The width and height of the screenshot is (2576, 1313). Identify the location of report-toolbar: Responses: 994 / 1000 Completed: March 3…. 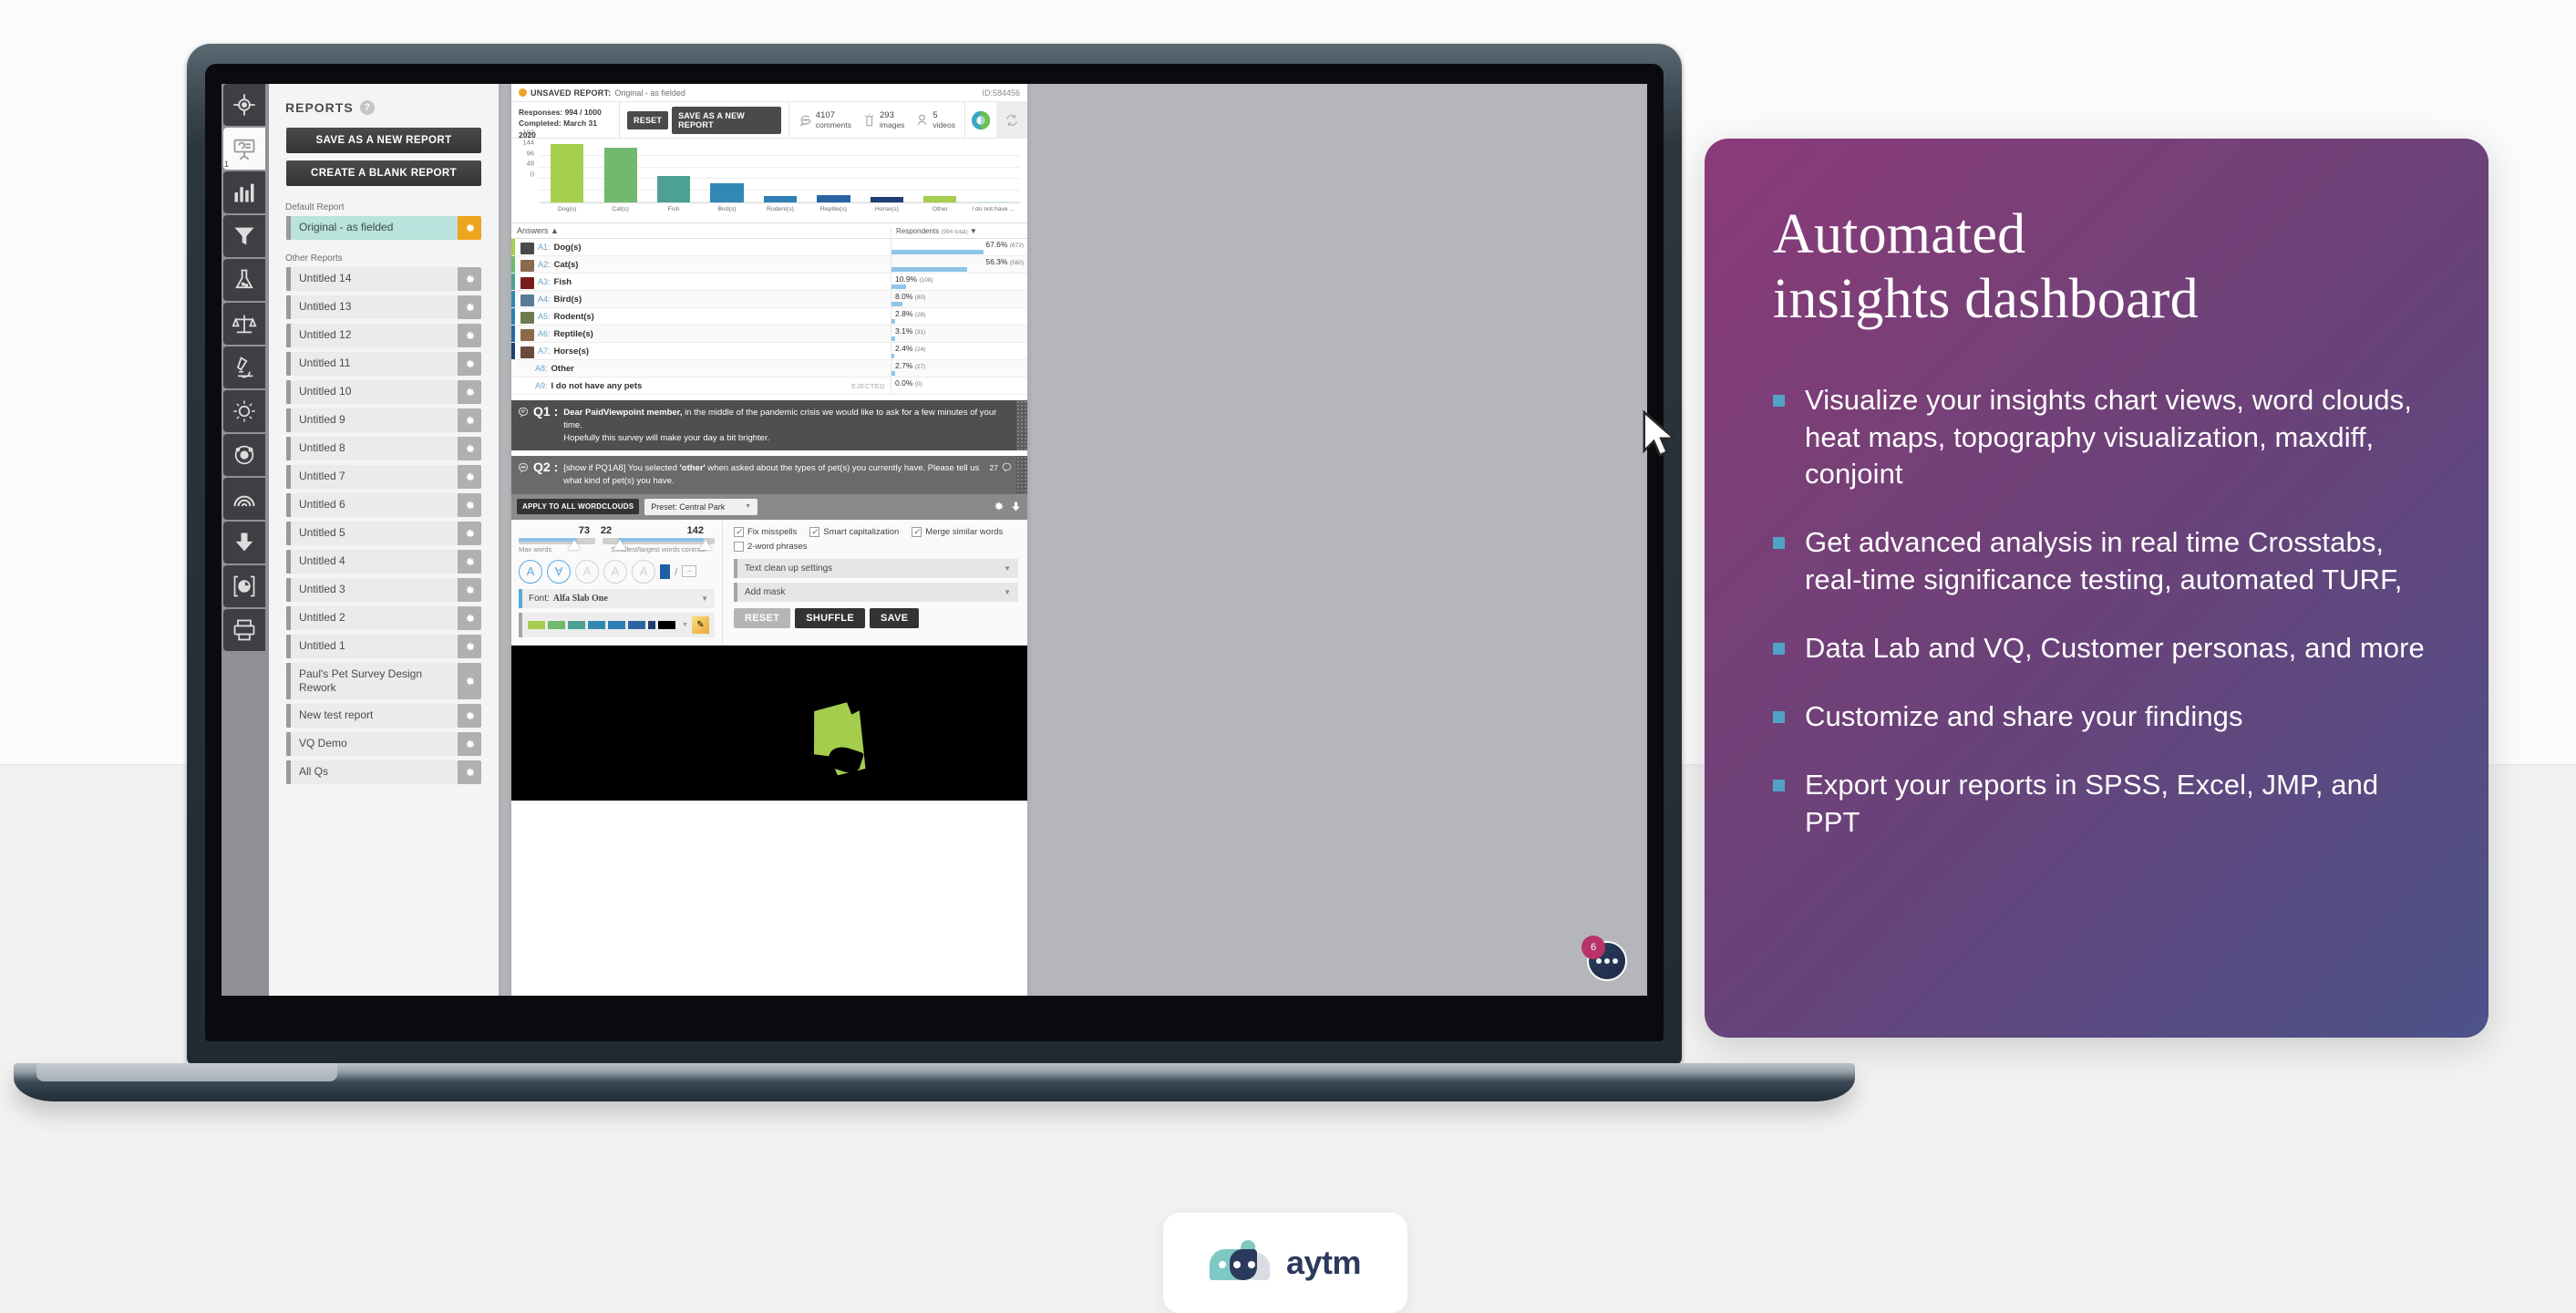
(769, 120).